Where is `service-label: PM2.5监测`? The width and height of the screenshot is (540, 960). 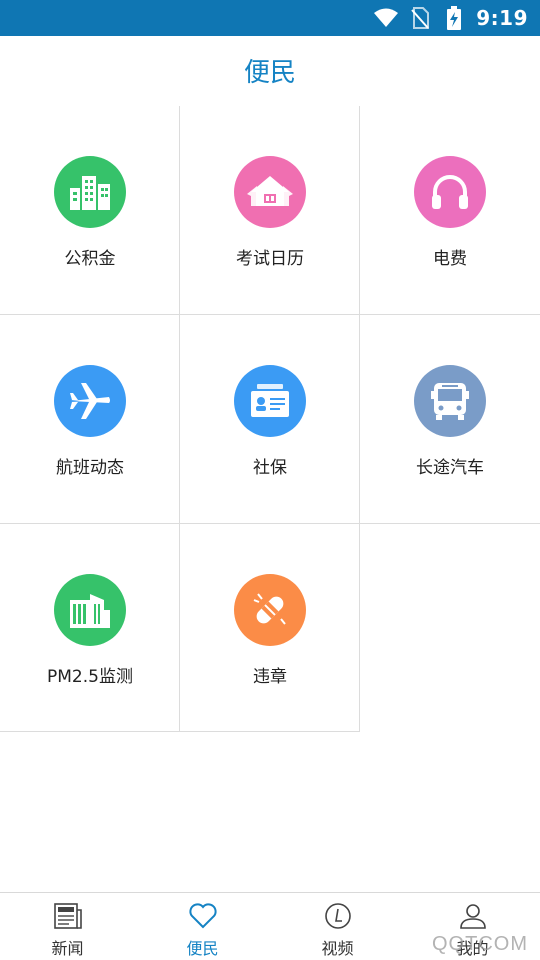 service-label: PM2.5监测 is located at coordinates (90, 677).